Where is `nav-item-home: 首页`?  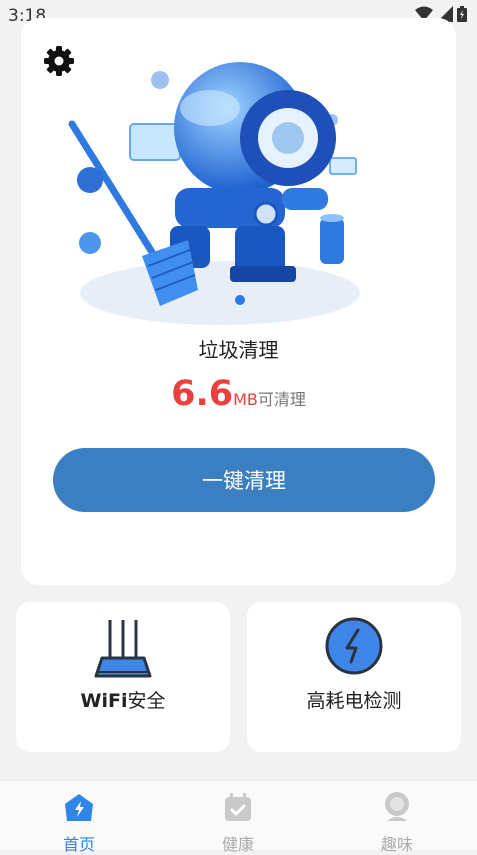 nav-item-home: 首页 is located at coordinates (79, 820).